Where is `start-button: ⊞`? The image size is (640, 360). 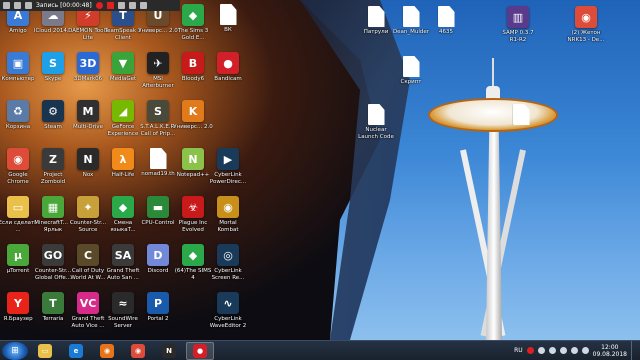
start-button: ⊞ is located at coordinates (15, 350).